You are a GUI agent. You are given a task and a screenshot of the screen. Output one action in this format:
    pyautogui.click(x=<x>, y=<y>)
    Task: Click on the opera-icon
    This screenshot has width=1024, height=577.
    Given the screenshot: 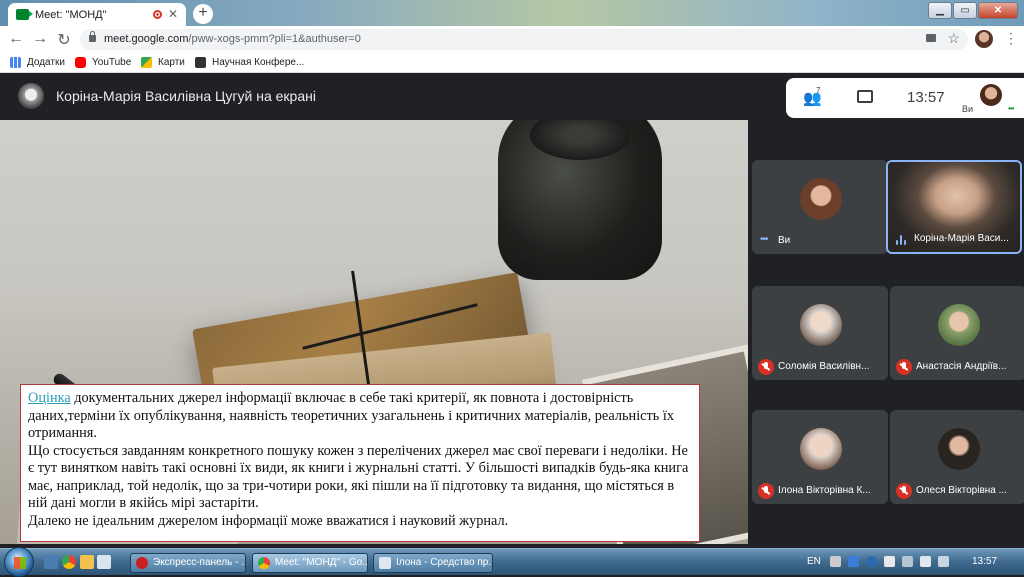 What is the action you would take?
    pyautogui.click(x=142, y=563)
    